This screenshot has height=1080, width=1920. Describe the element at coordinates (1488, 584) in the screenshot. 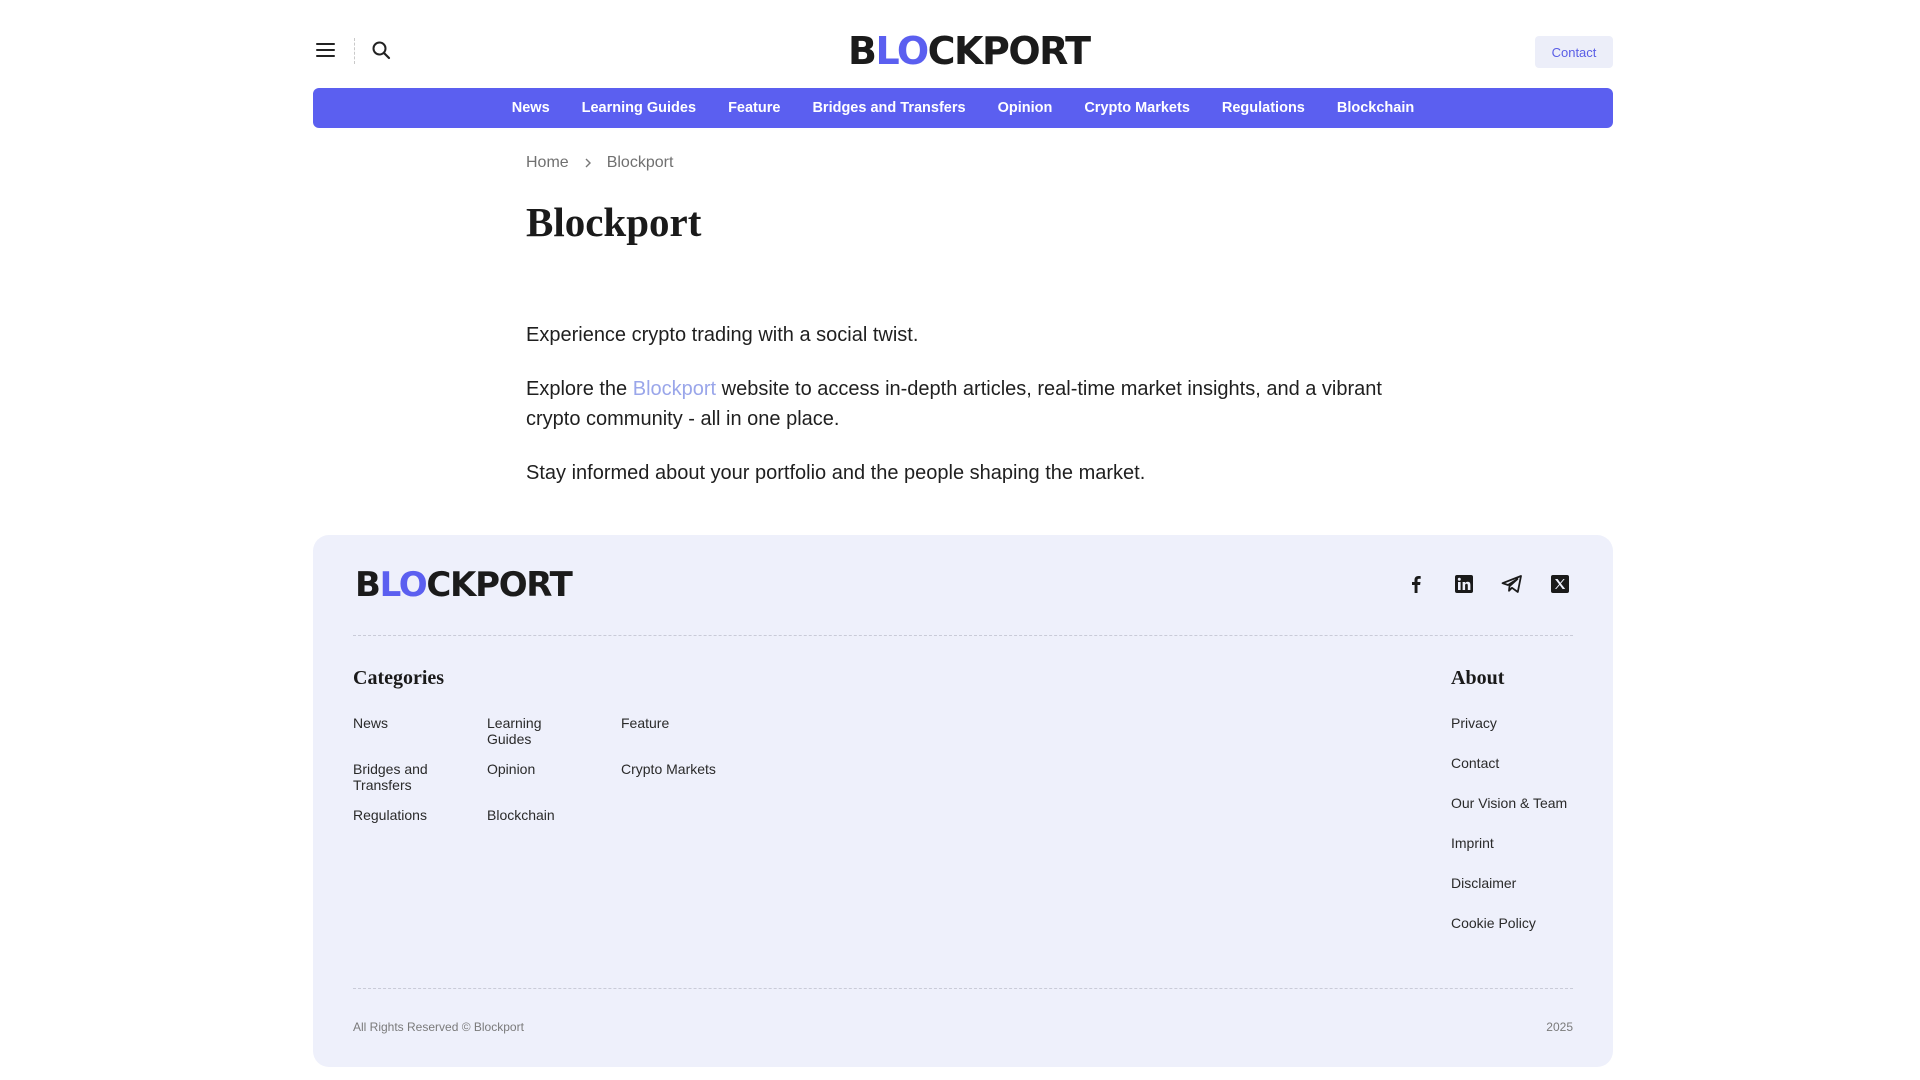

I see `social-links` at that location.